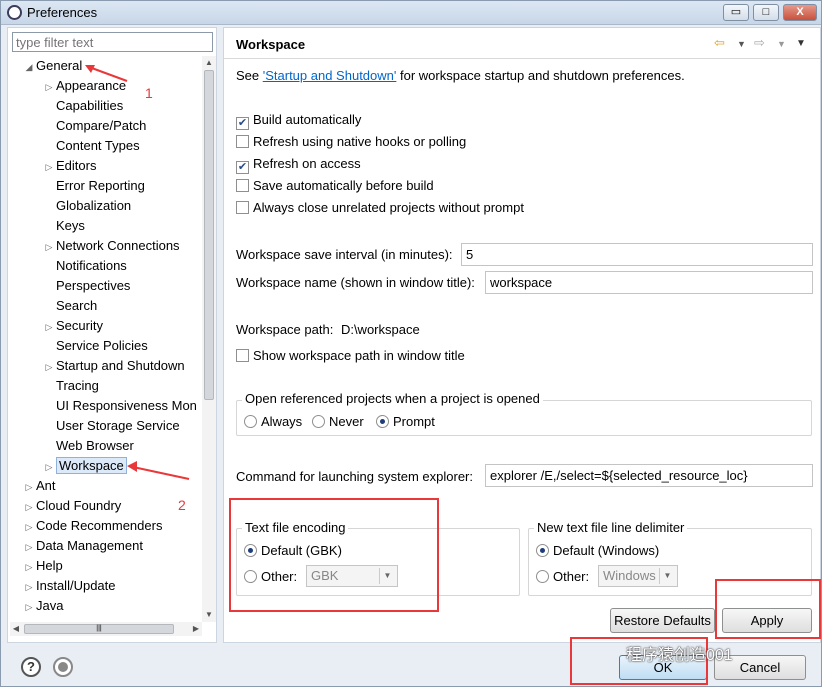 Image resolution: width=822 pixels, height=687 pixels. I want to click on tree-item: Compare/Patch, so click(94, 126).